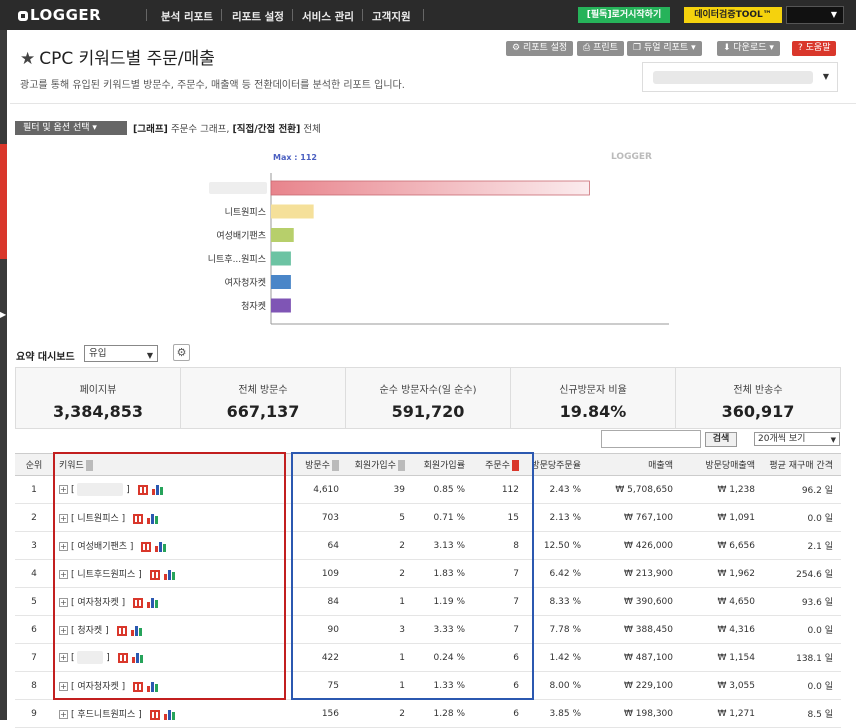  I want to click on col-repurchase-label: 평균 재구매 간격, so click(801, 466).